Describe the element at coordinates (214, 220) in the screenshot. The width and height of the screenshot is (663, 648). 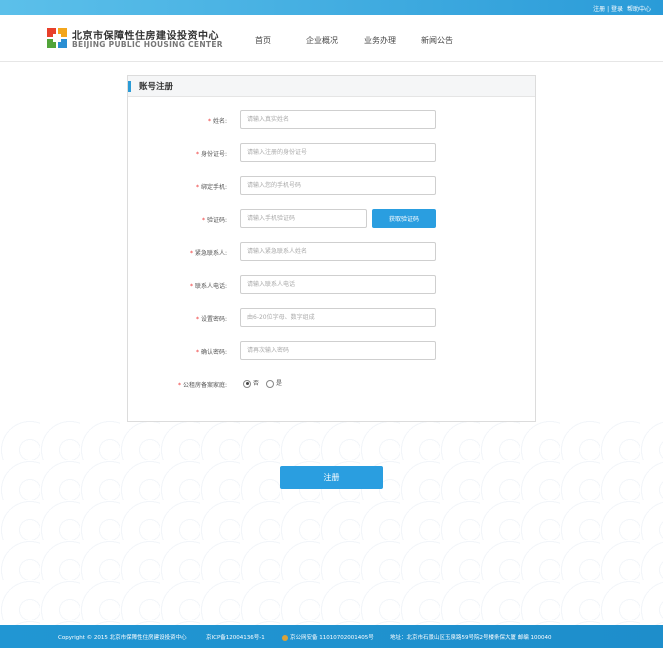
I see `verification-code-label: * 验证码:` at that location.